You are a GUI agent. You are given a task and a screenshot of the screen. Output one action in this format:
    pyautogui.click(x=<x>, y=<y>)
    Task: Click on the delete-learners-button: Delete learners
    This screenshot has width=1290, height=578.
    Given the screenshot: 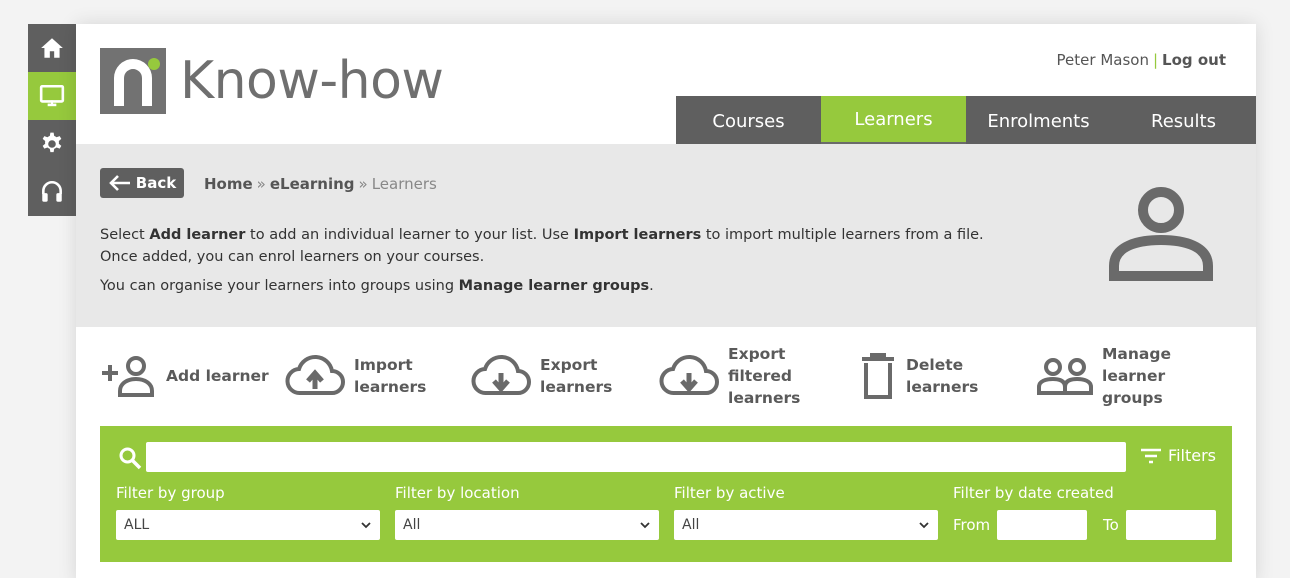 What is the action you would take?
    pyautogui.click(x=918, y=376)
    